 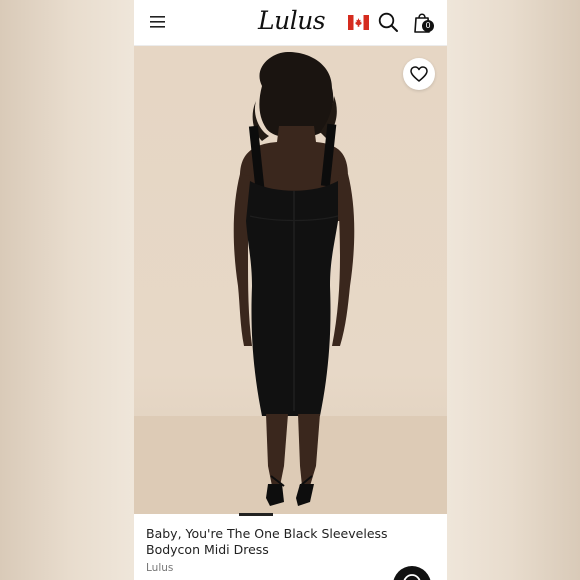 What do you see at coordinates (256, 514) in the screenshot?
I see `carousel-indicator` at bounding box center [256, 514].